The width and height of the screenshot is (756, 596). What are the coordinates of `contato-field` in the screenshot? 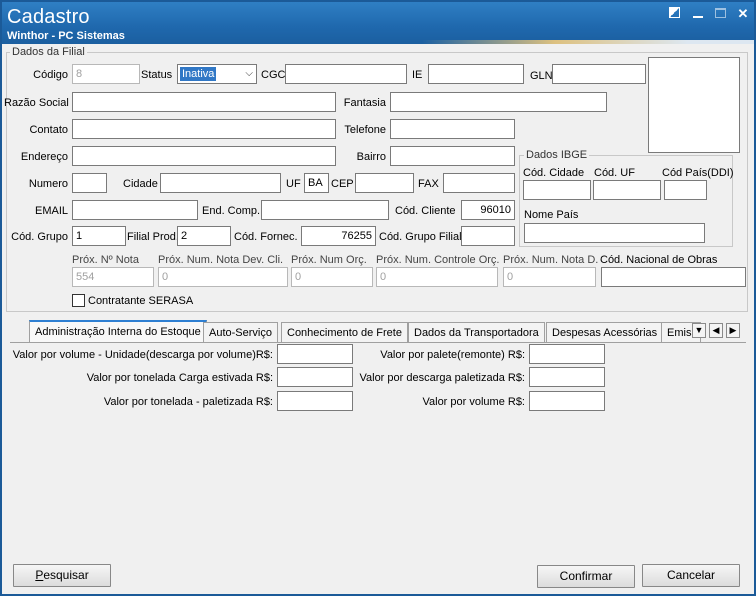 It's located at (204, 129).